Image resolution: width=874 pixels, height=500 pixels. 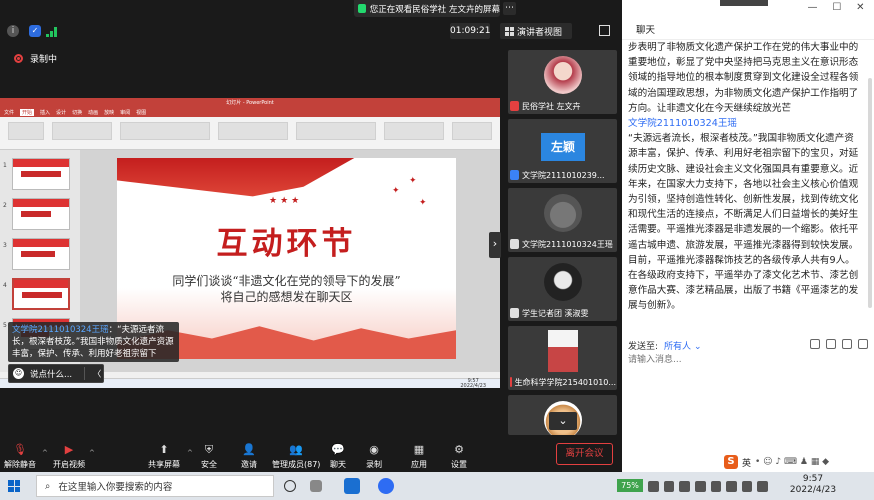 What do you see at coordinates (209, 449) in the screenshot?
I see `shield-icon: ⛨` at bounding box center [209, 449].